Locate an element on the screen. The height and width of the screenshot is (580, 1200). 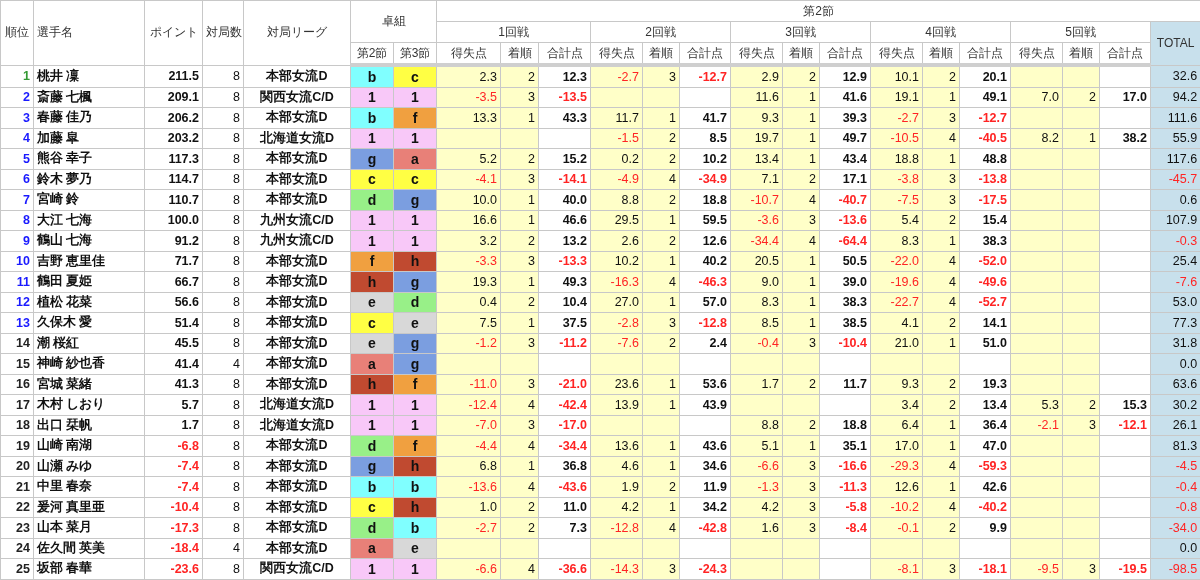
points-cell: 66.7 is located at coordinates (173, 281).